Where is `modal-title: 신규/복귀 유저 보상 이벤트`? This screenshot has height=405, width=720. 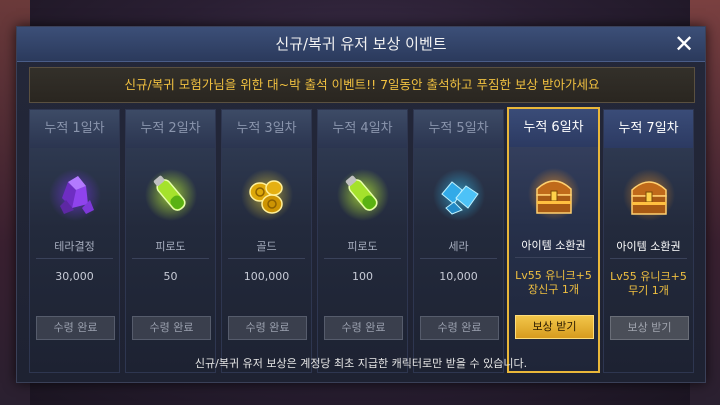 modal-title: 신규/복귀 유저 보상 이벤트 is located at coordinates (361, 44).